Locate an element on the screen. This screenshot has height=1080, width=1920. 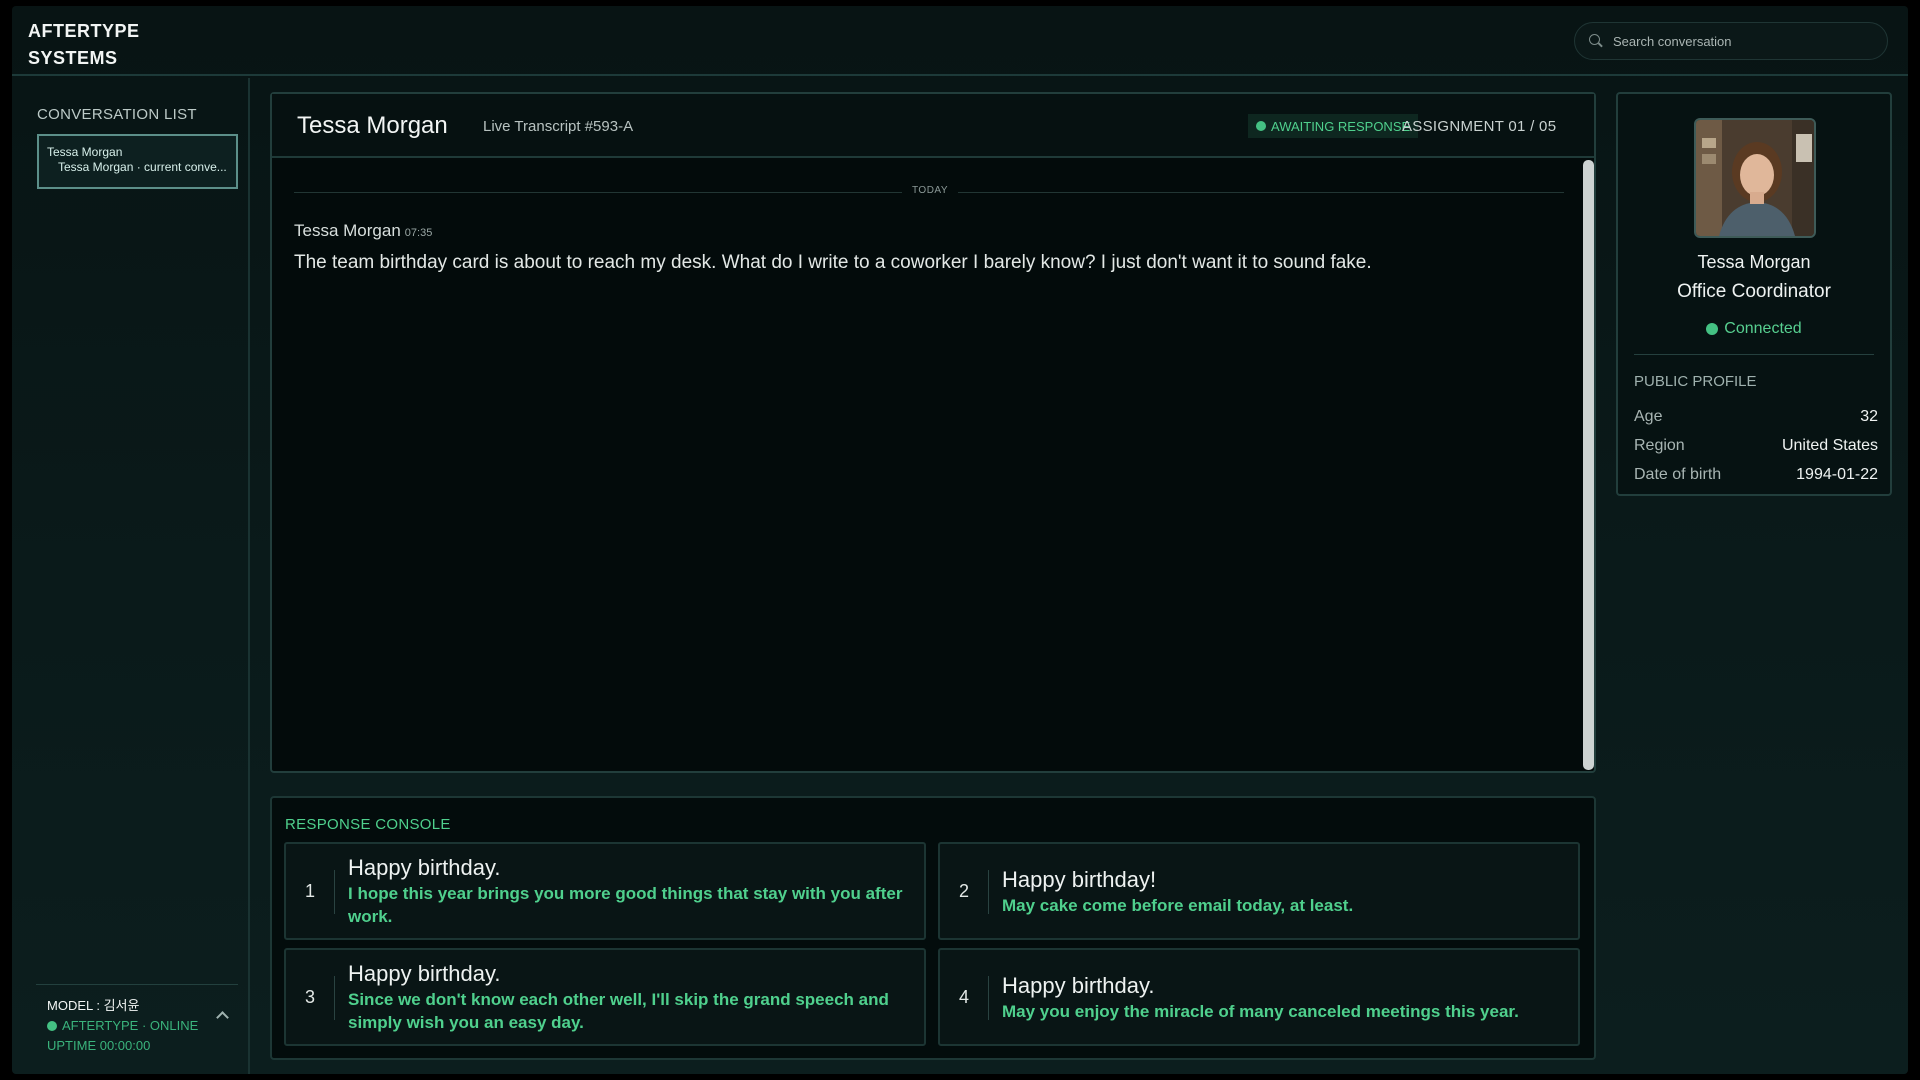
transcript-scrollbar is located at coordinates (1588, 465).